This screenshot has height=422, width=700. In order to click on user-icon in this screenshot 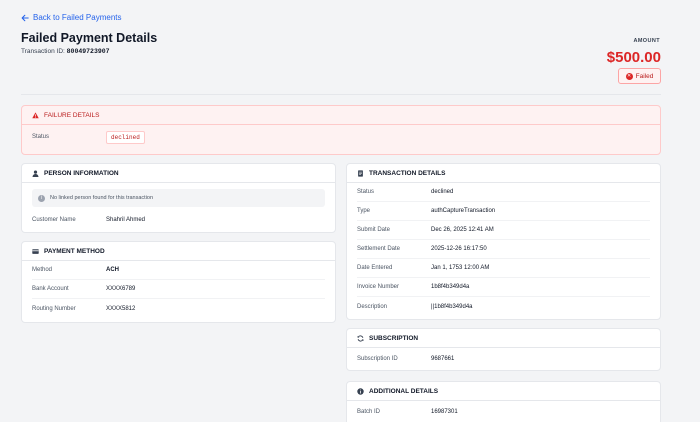, I will do `click(35, 173)`.